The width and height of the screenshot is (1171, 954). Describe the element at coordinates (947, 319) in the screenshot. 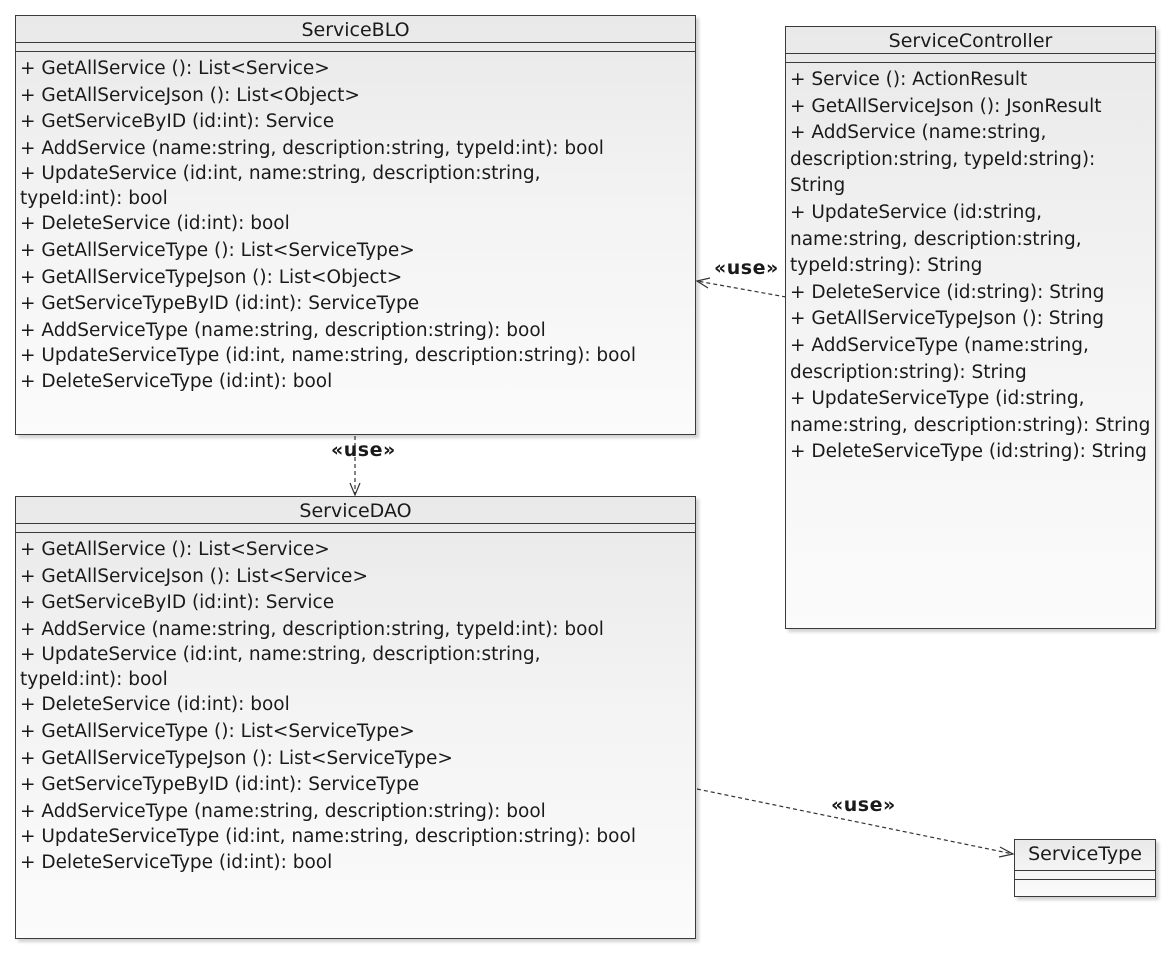

I see `operation: + GetAllServiceTypeJson (): String` at that location.